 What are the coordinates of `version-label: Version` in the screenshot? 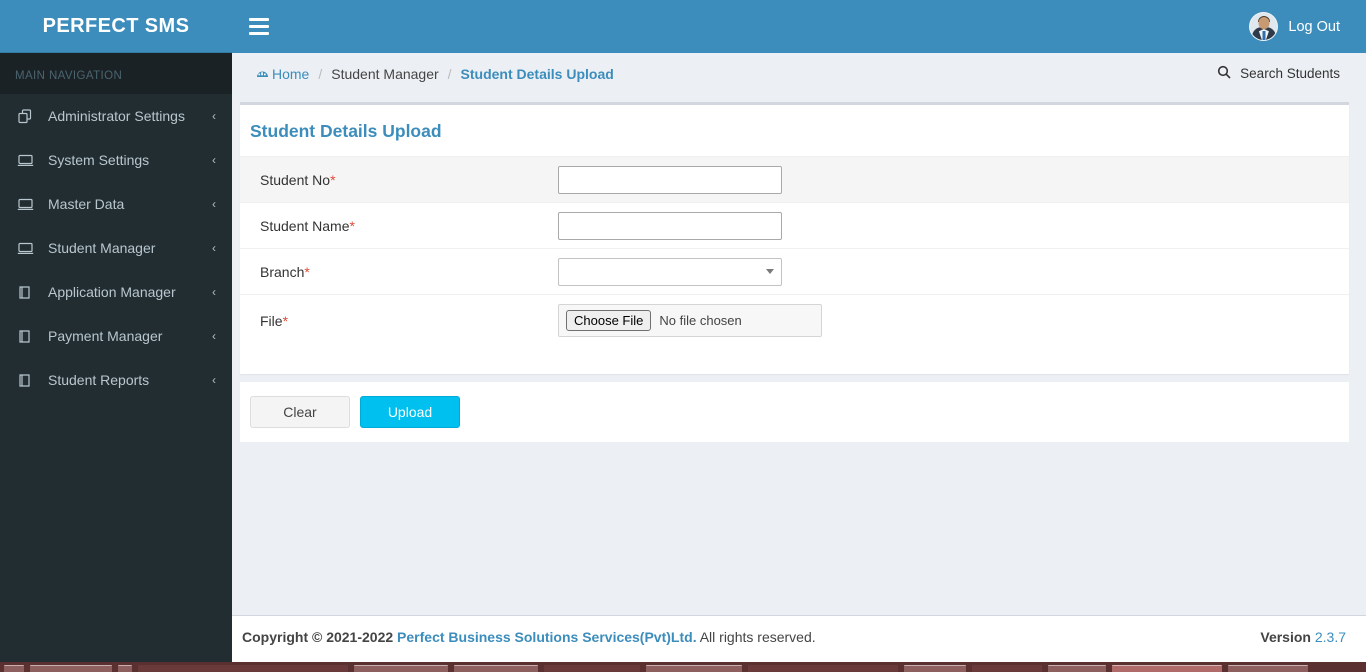 It's located at (1285, 636).